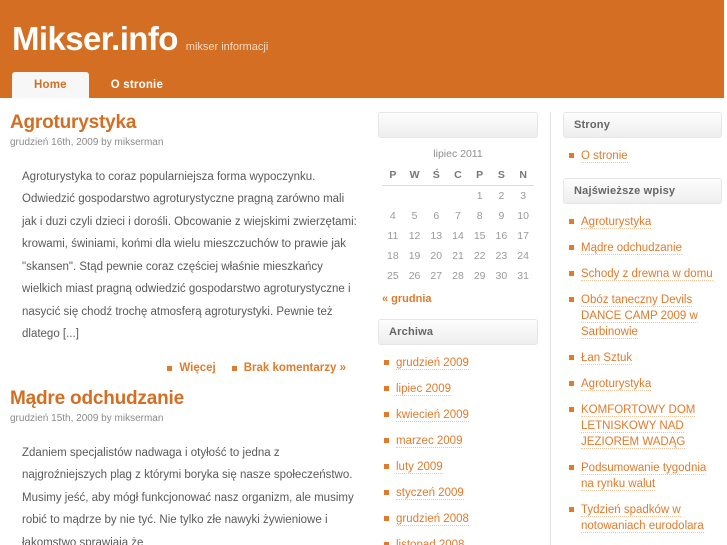  I want to click on nav-tab-home: Home, so click(50, 85).